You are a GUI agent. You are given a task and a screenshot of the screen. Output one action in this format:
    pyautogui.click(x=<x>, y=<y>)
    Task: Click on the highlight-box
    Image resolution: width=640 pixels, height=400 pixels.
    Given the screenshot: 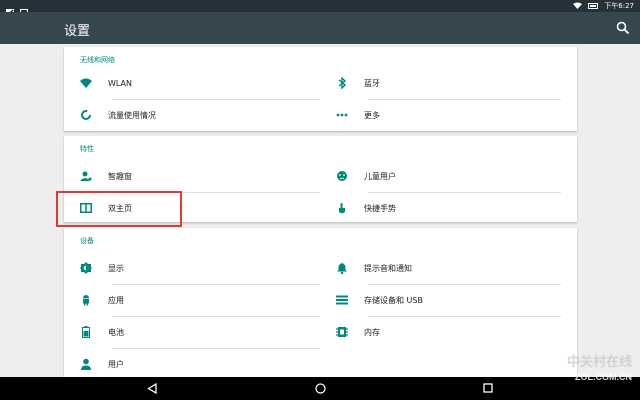 What is the action you would take?
    pyautogui.click(x=119, y=209)
    